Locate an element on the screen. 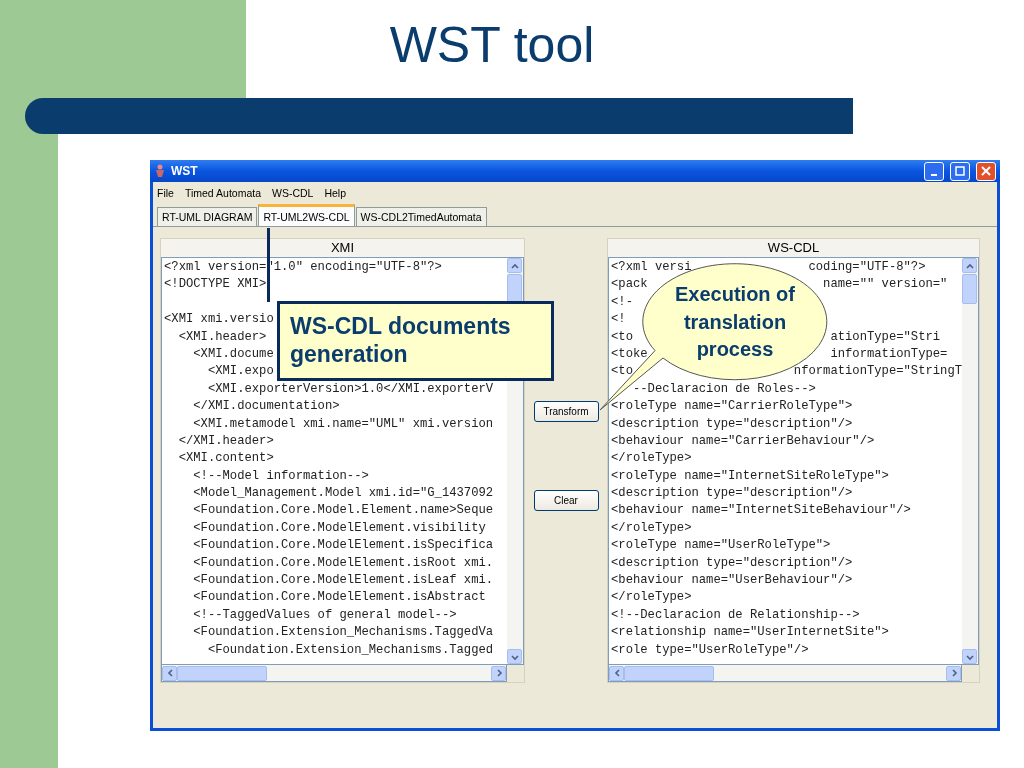 The width and height of the screenshot is (1024, 768). code-line: <Foundation.Core.ModelElement.isAbstract is located at coordinates (339, 597).